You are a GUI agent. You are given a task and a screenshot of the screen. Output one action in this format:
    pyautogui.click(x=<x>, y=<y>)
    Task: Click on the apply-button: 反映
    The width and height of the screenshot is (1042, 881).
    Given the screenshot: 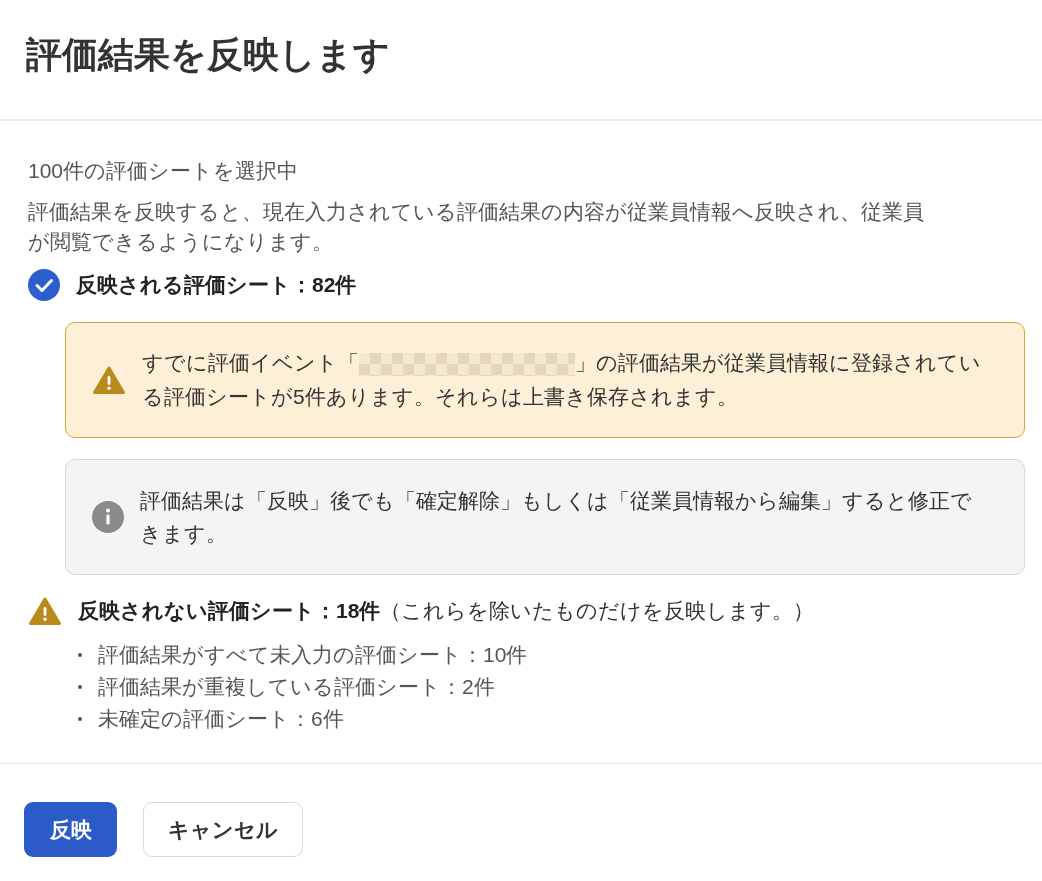 What is the action you would take?
    pyautogui.click(x=70, y=829)
    